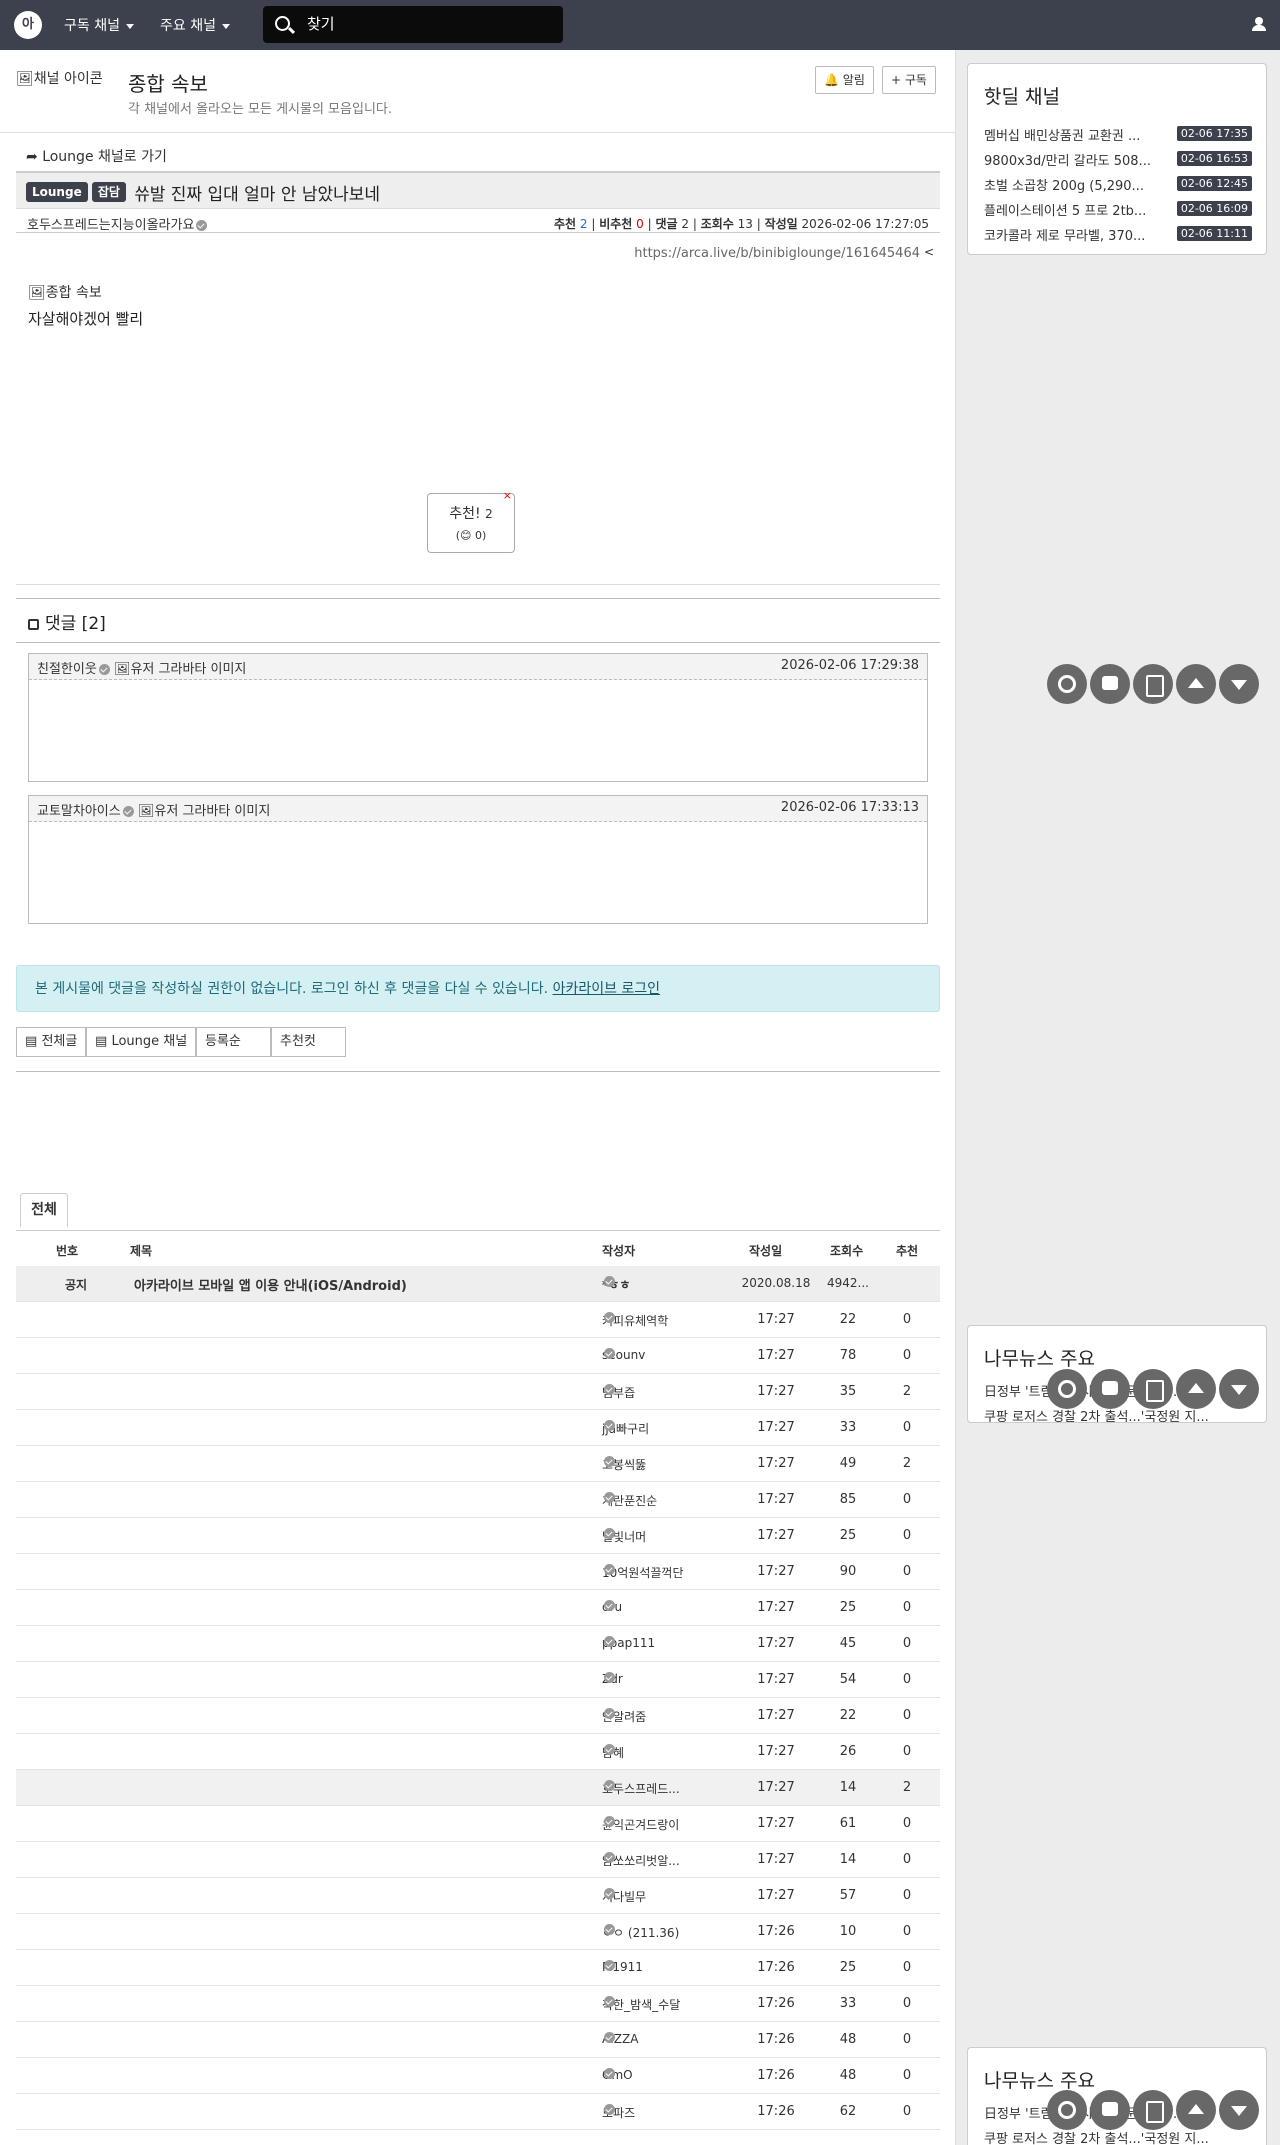  What do you see at coordinates (44, 1210) in the screenshot?
I see `tab-all: 전체` at bounding box center [44, 1210].